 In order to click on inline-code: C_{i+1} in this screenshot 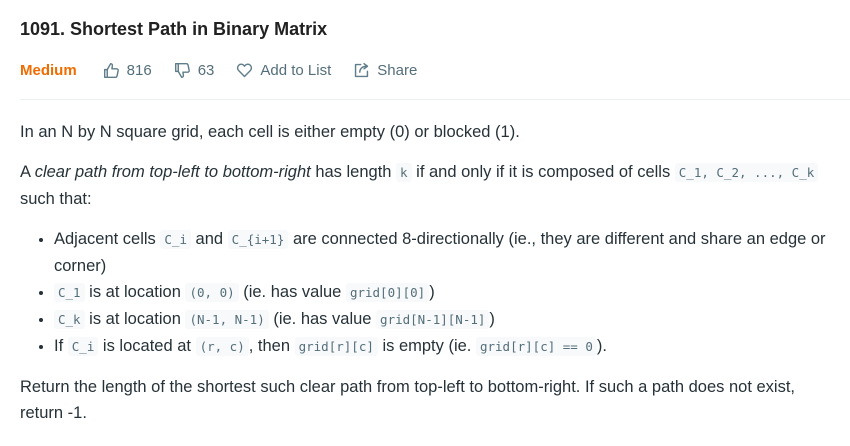, I will do `click(258, 239)`.